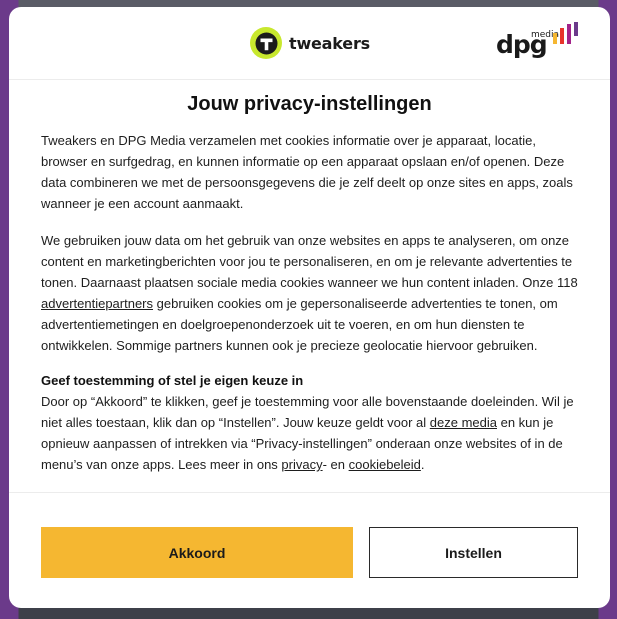 Image resolution: width=617 pixels, height=619 pixels. Describe the element at coordinates (539, 44) in the screenshot. I see `dpg-media-logo: dpg media` at that location.